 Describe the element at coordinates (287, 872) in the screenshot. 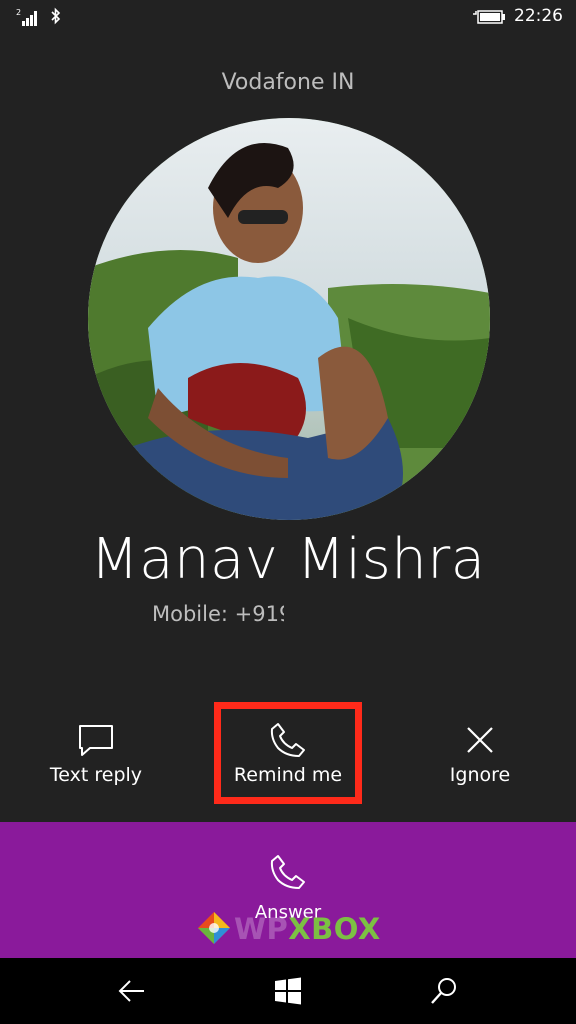

I see `phone-icon` at that location.